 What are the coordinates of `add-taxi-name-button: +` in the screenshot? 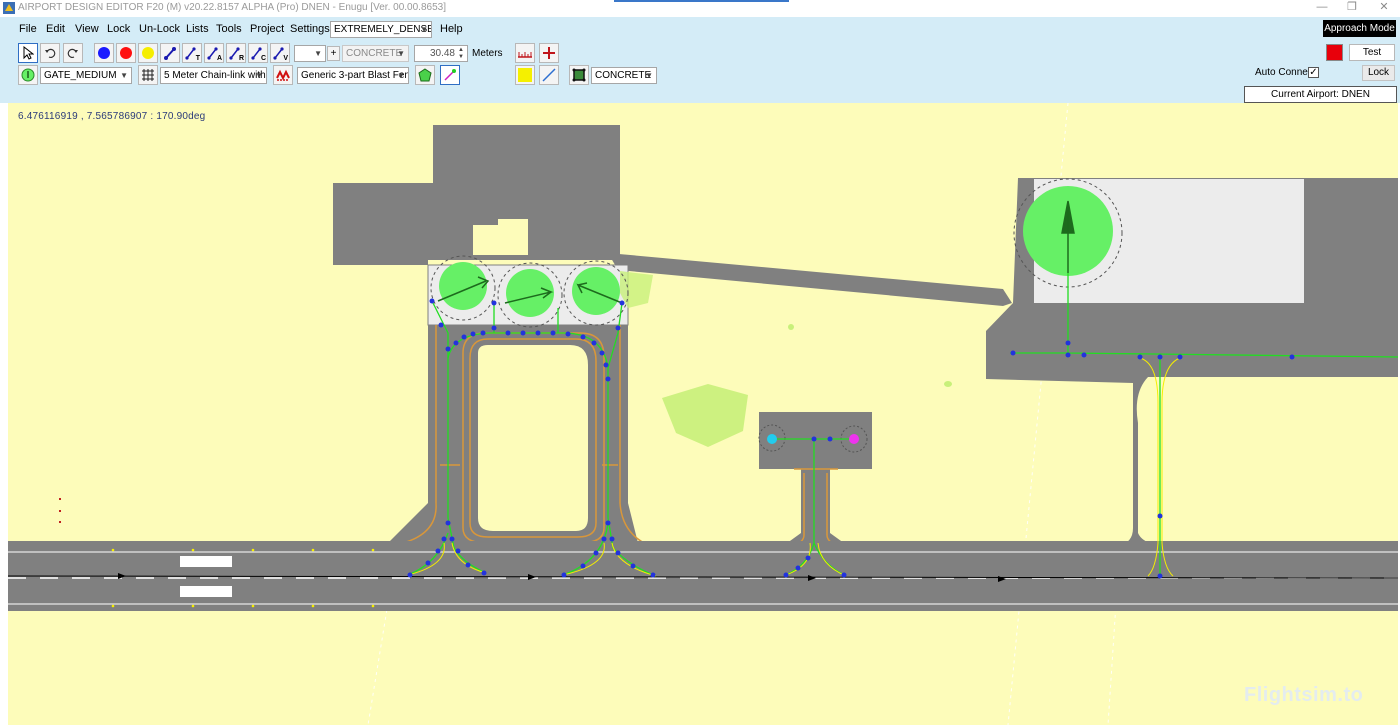 It's located at (333, 53).